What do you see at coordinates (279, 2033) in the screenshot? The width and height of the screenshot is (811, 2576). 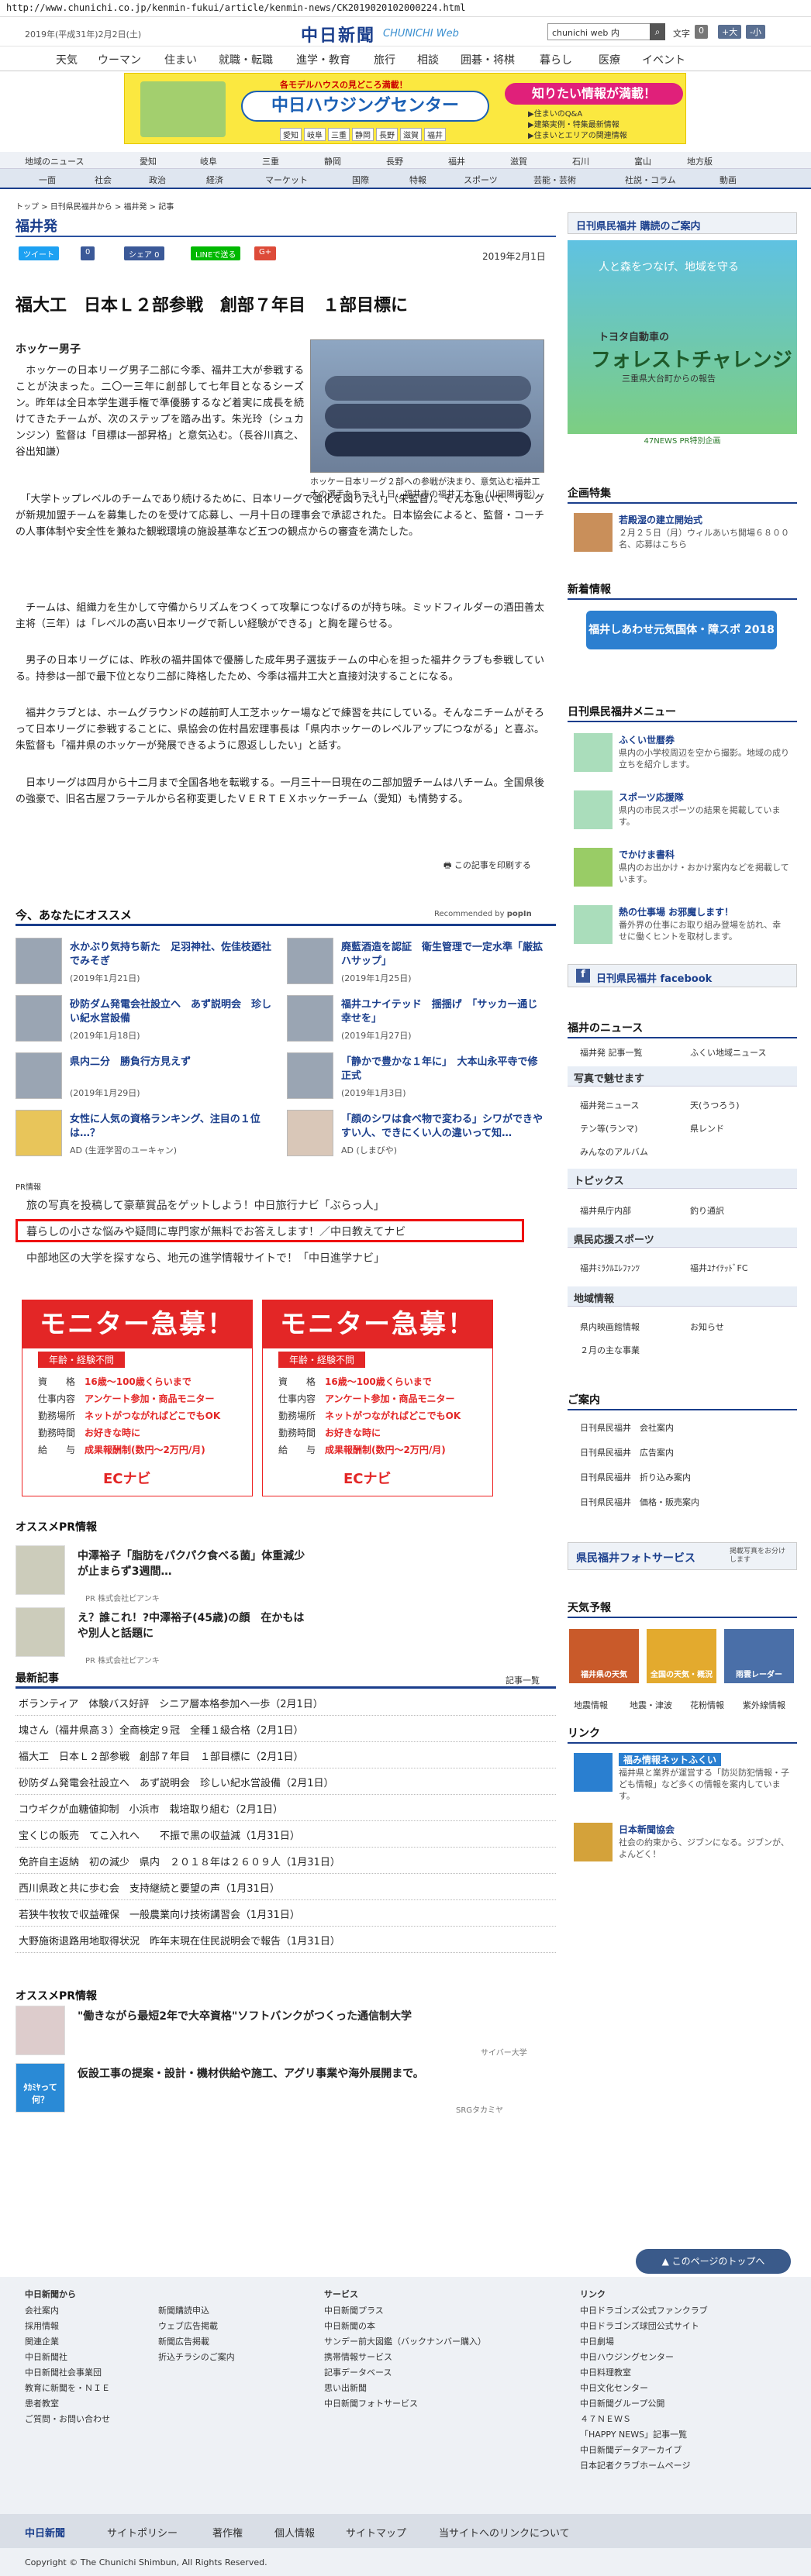 I see `pr-item: "働きながら最短2年で大卒資格"ソフトバンクがつくった通信制大学 サイバー大学` at bounding box center [279, 2033].